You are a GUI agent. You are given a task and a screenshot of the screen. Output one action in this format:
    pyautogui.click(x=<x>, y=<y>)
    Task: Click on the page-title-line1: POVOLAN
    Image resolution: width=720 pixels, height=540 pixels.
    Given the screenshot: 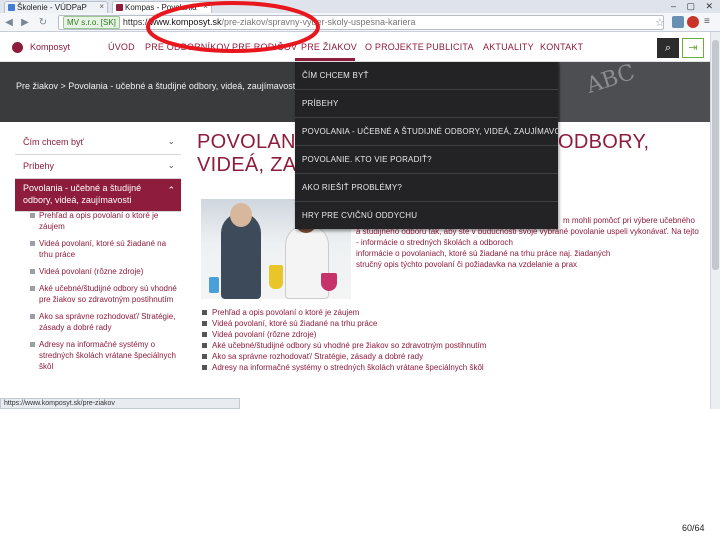 What is the action you would take?
    pyautogui.click(x=246, y=142)
    